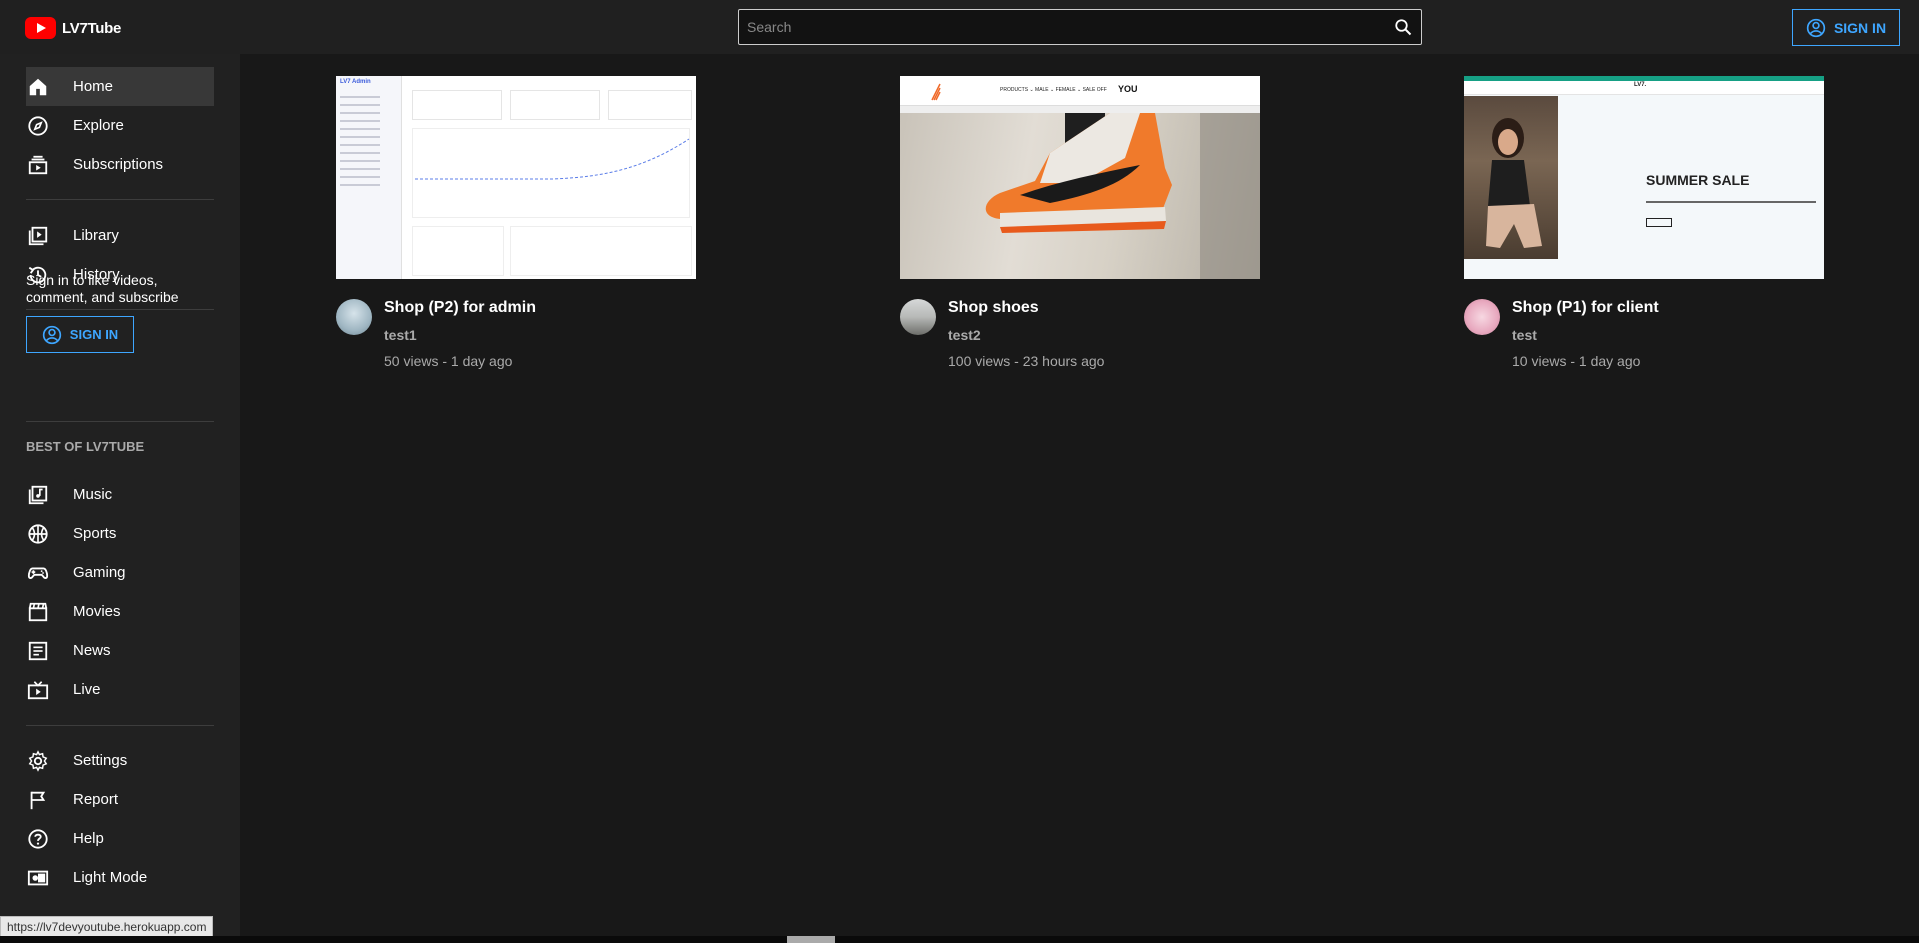 The height and width of the screenshot is (943, 1919). I want to click on sidebar-item-label: Subscriptions, so click(118, 164).